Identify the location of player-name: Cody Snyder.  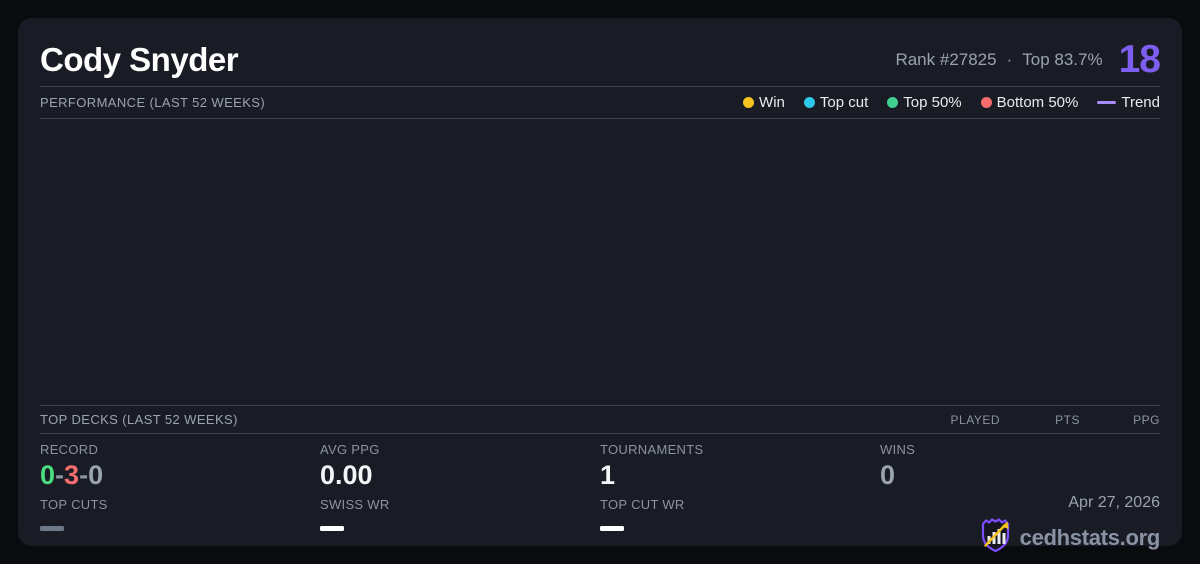
(139, 59).